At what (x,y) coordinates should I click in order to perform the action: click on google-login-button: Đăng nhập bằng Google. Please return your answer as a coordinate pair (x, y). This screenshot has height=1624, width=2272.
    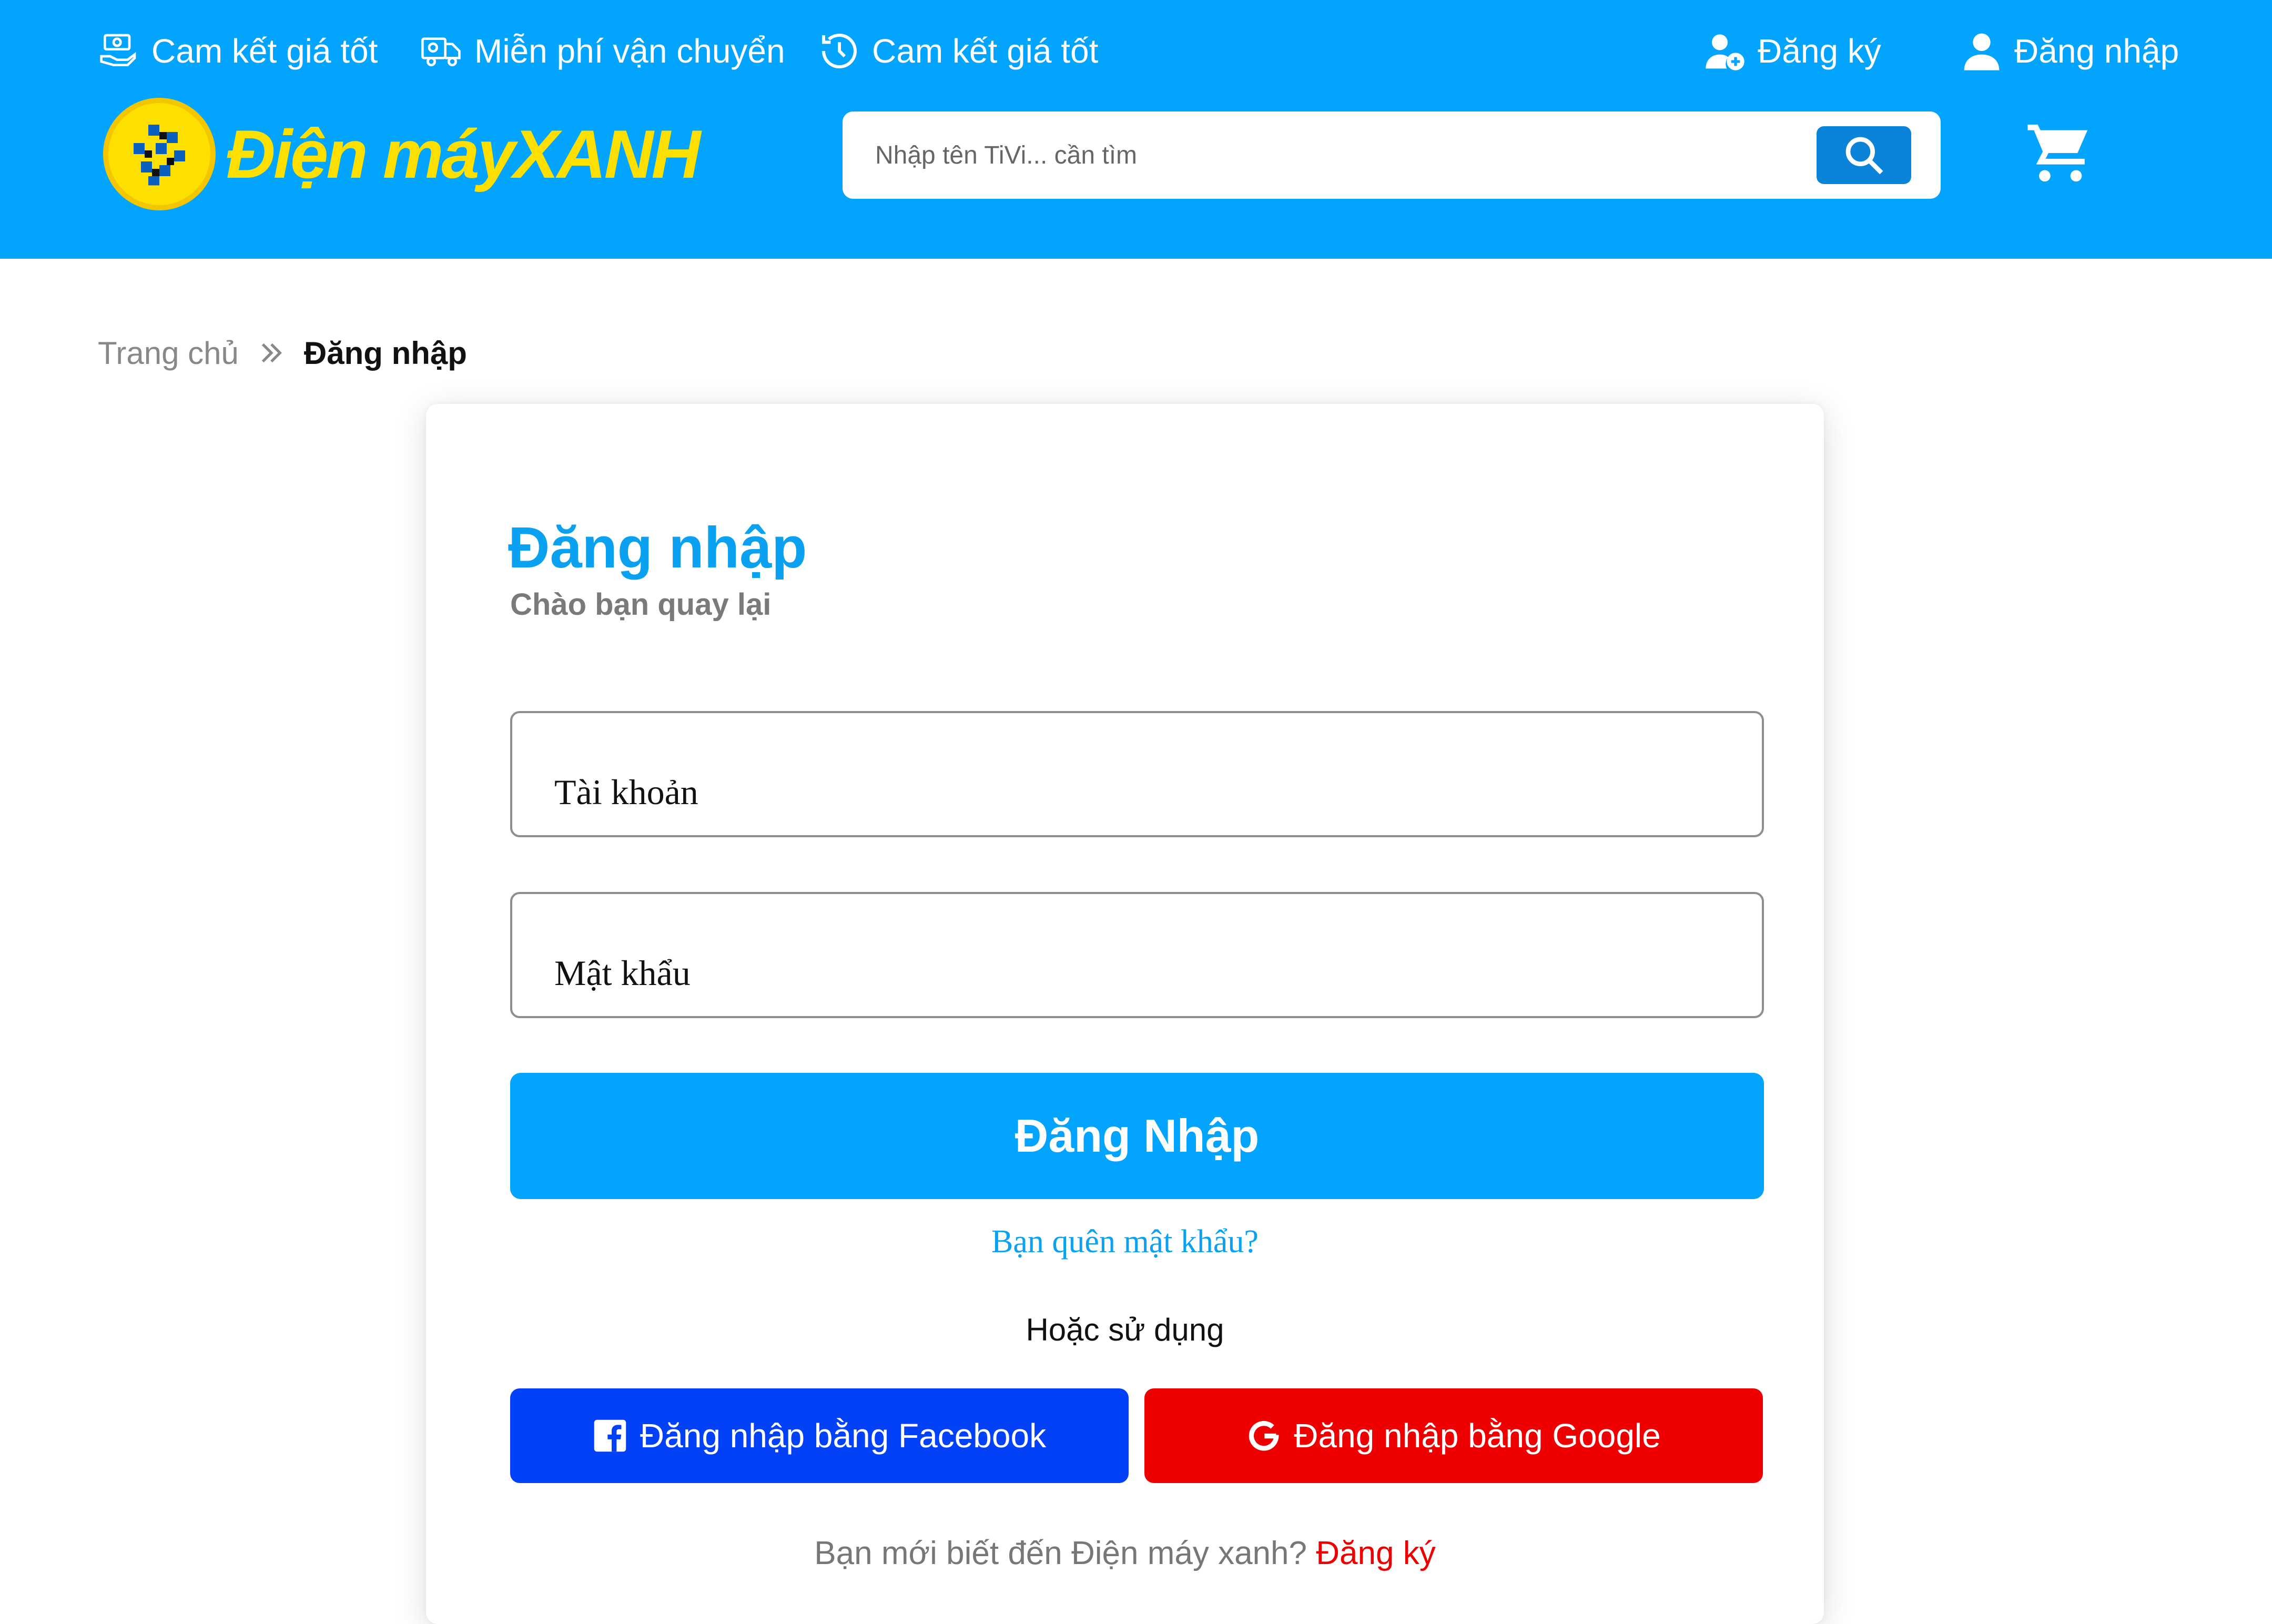
    Looking at the image, I should click on (1453, 1435).